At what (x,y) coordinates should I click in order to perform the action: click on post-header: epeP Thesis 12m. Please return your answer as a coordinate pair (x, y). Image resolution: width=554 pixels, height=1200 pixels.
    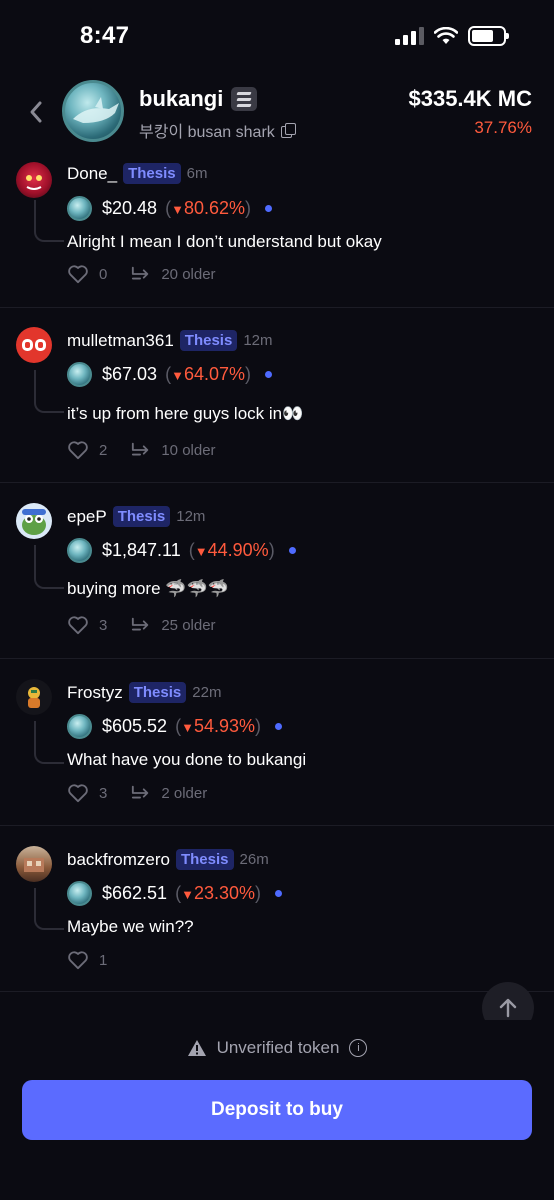
    Looking at the image, I should click on (136, 516).